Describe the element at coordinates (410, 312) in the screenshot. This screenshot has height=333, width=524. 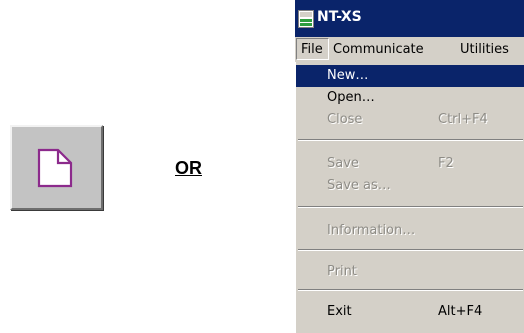
I see `menu-item-exit: Exit Alt+F4` at that location.